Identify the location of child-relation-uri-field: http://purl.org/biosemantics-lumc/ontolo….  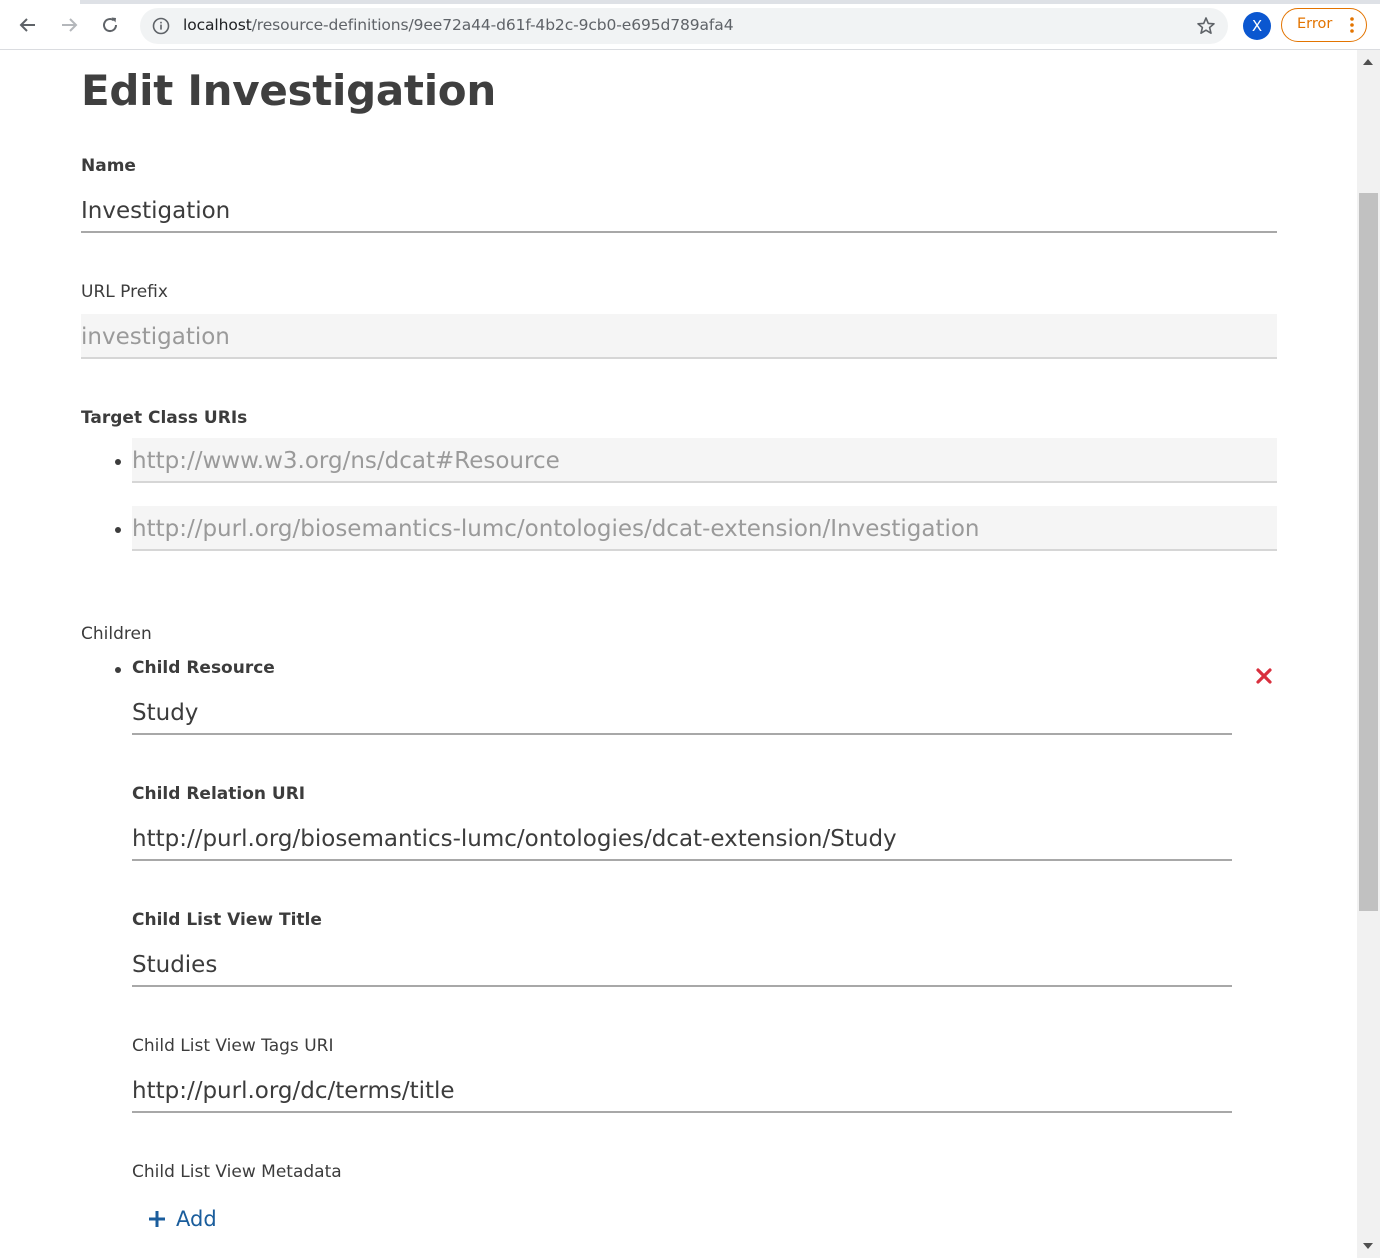
(682, 838).